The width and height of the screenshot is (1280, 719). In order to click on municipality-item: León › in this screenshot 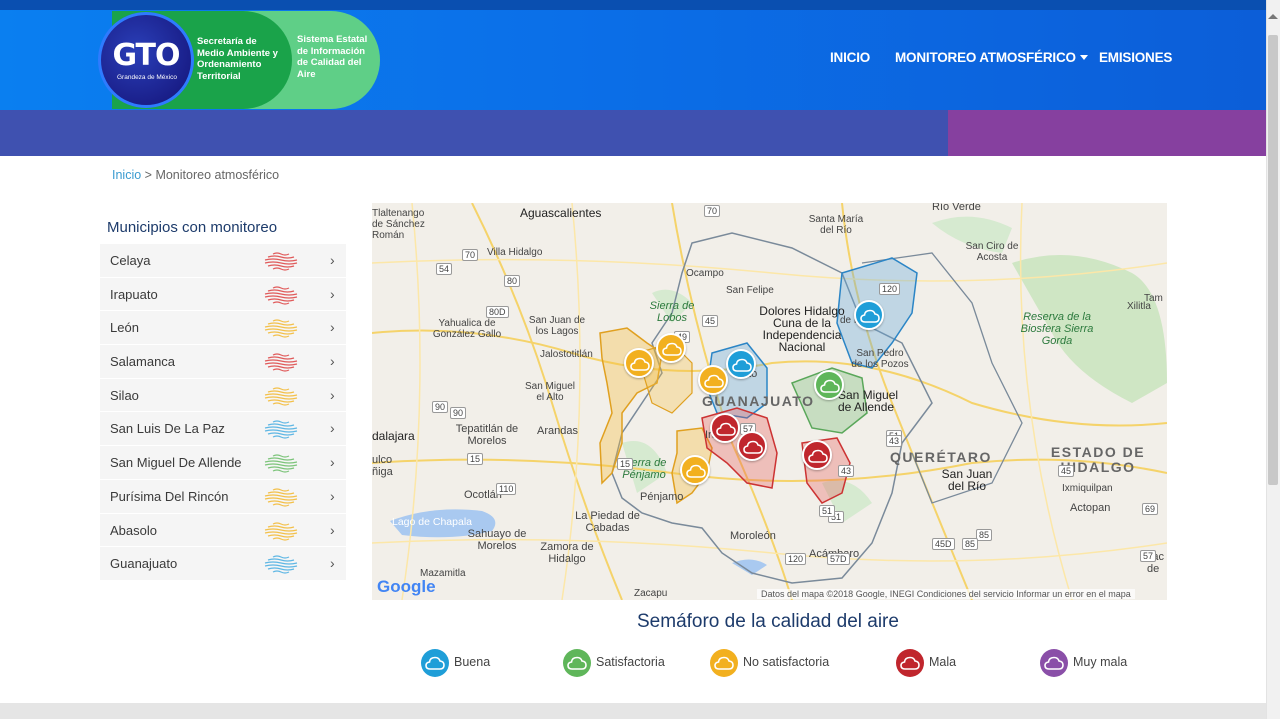, I will do `click(223, 328)`.